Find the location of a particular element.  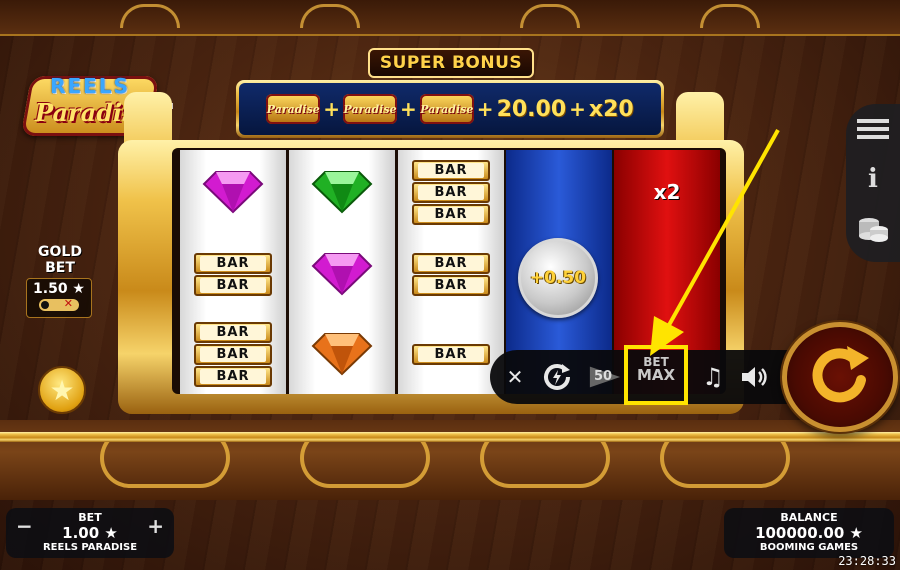

bottom-gold-rail is located at coordinates (450, 437).